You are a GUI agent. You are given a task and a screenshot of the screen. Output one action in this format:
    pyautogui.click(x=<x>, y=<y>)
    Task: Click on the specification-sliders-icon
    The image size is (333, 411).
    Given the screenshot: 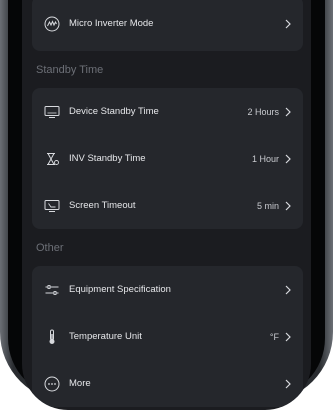 What is the action you would take?
    pyautogui.click(x=52, y=290)
    